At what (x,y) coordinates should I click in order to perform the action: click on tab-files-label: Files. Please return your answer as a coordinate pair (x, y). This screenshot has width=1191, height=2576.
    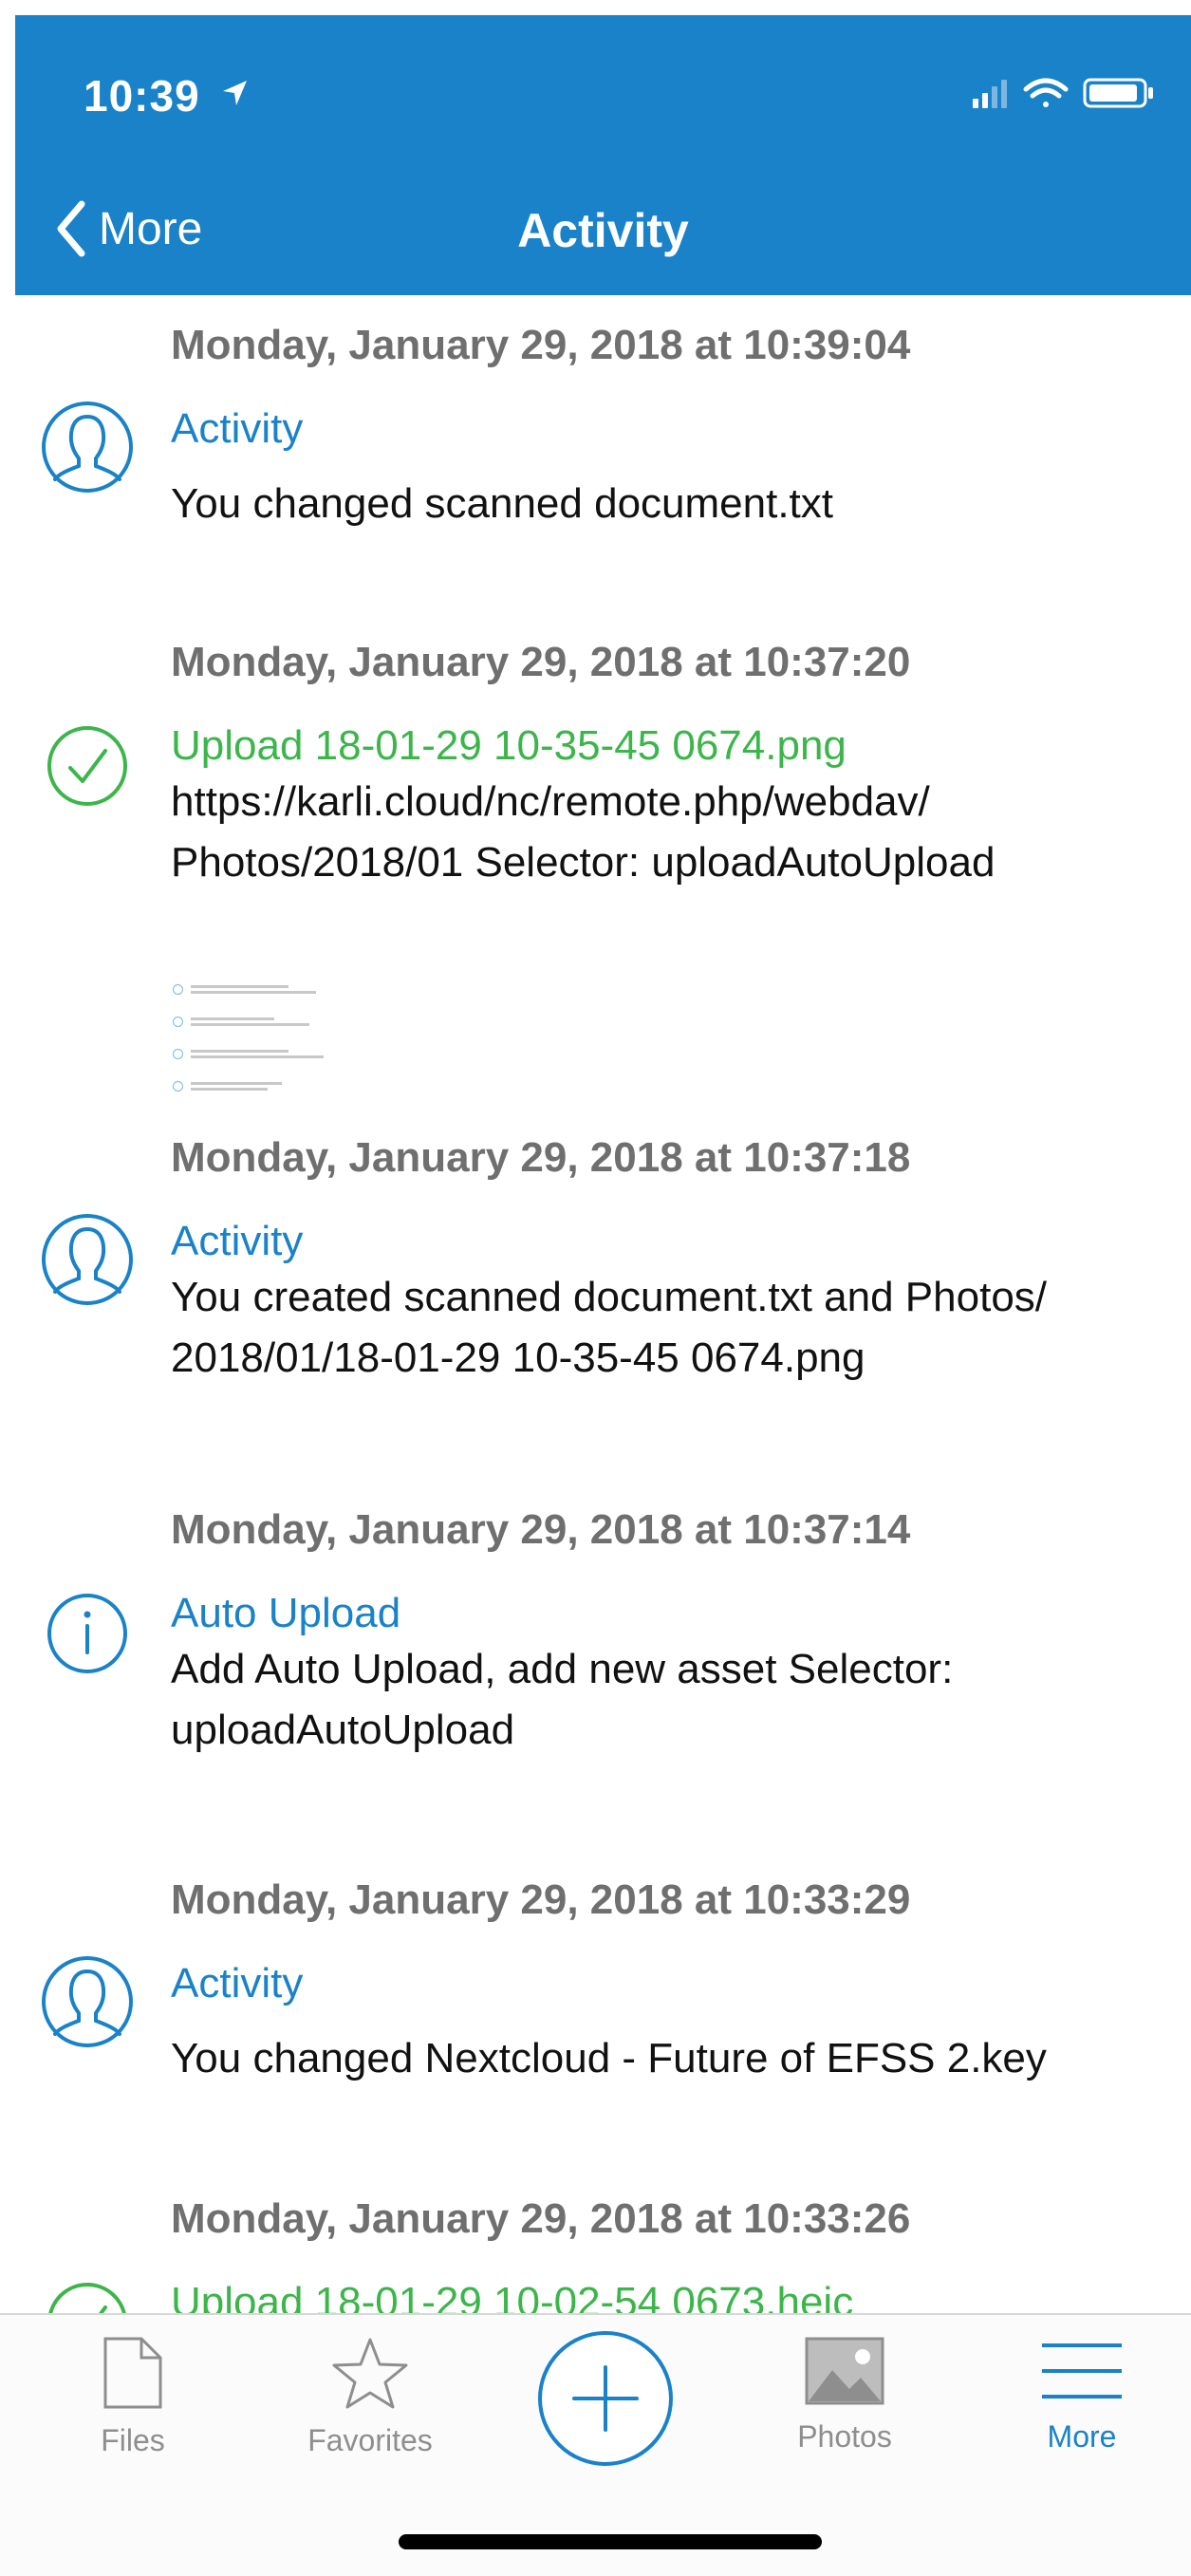
    Looking at the image, I should click on (133, 2440).